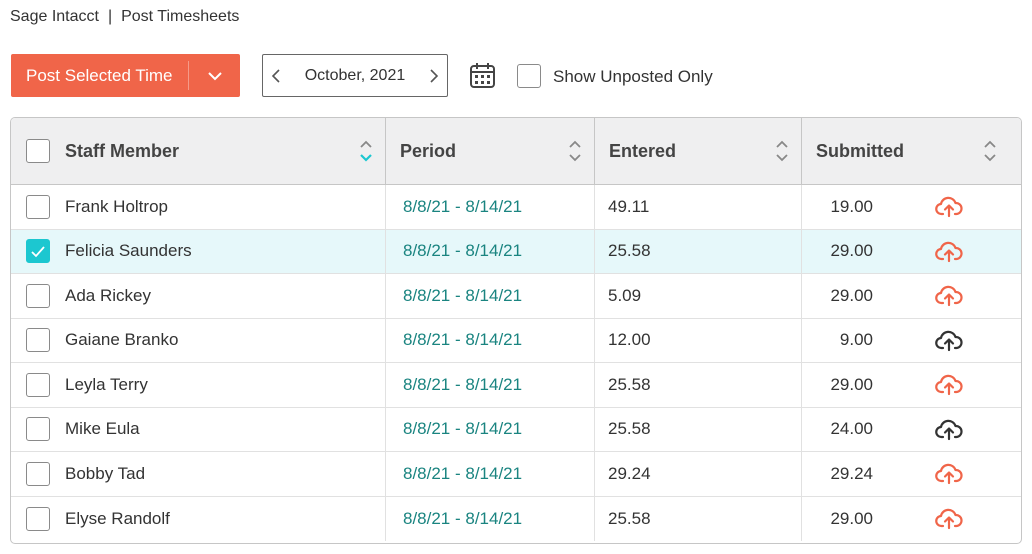 Image resolution: width=1032 pixels, height=554 pixels. I want to click on table-header: Staff Member Period Entered Submitted, so click(516, 151).